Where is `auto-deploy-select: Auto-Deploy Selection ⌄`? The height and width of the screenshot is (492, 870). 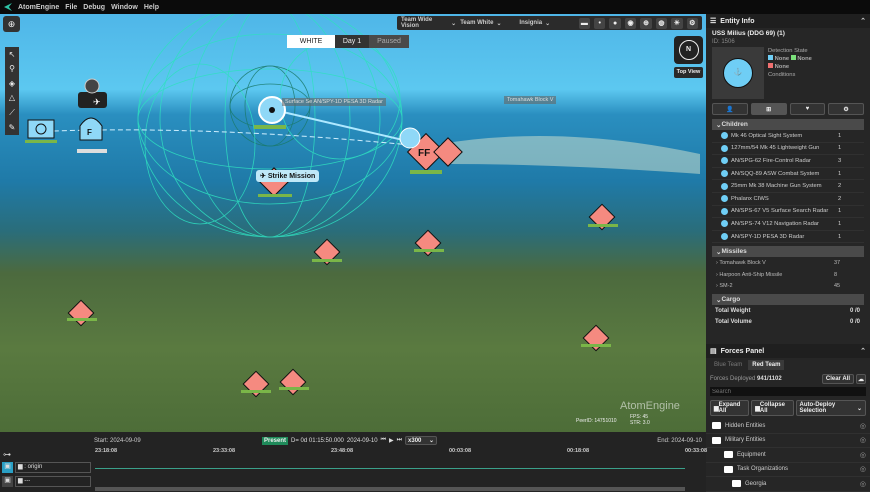 auto-deploy-select: Auto-Deploy Selection ⌄ is located at coordinates (830, 408).